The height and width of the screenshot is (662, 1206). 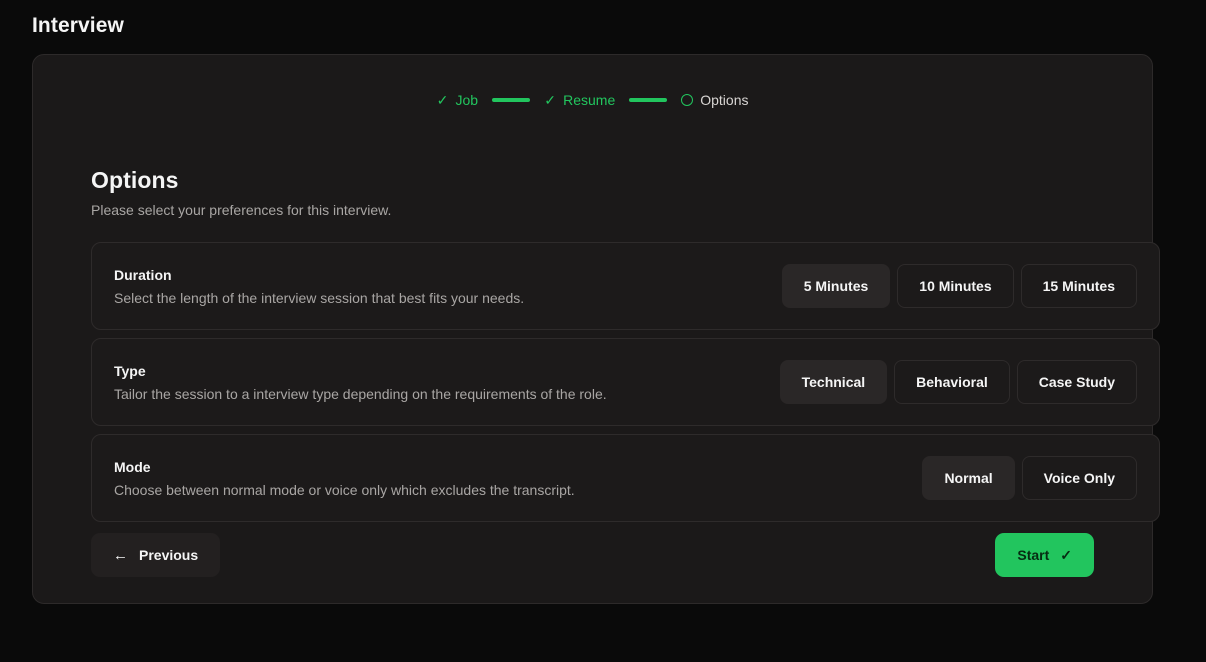 What do you see at coordinates (1076, 382) in the screenshot?
I see `choice-case-study: Case Study` at bounding box center [1076, 382].